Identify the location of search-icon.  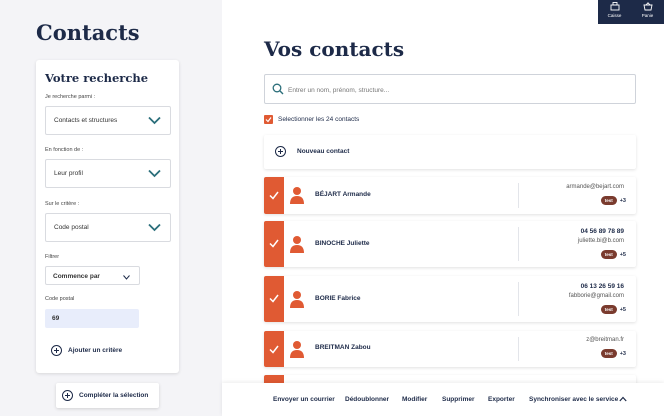
(278, 89).